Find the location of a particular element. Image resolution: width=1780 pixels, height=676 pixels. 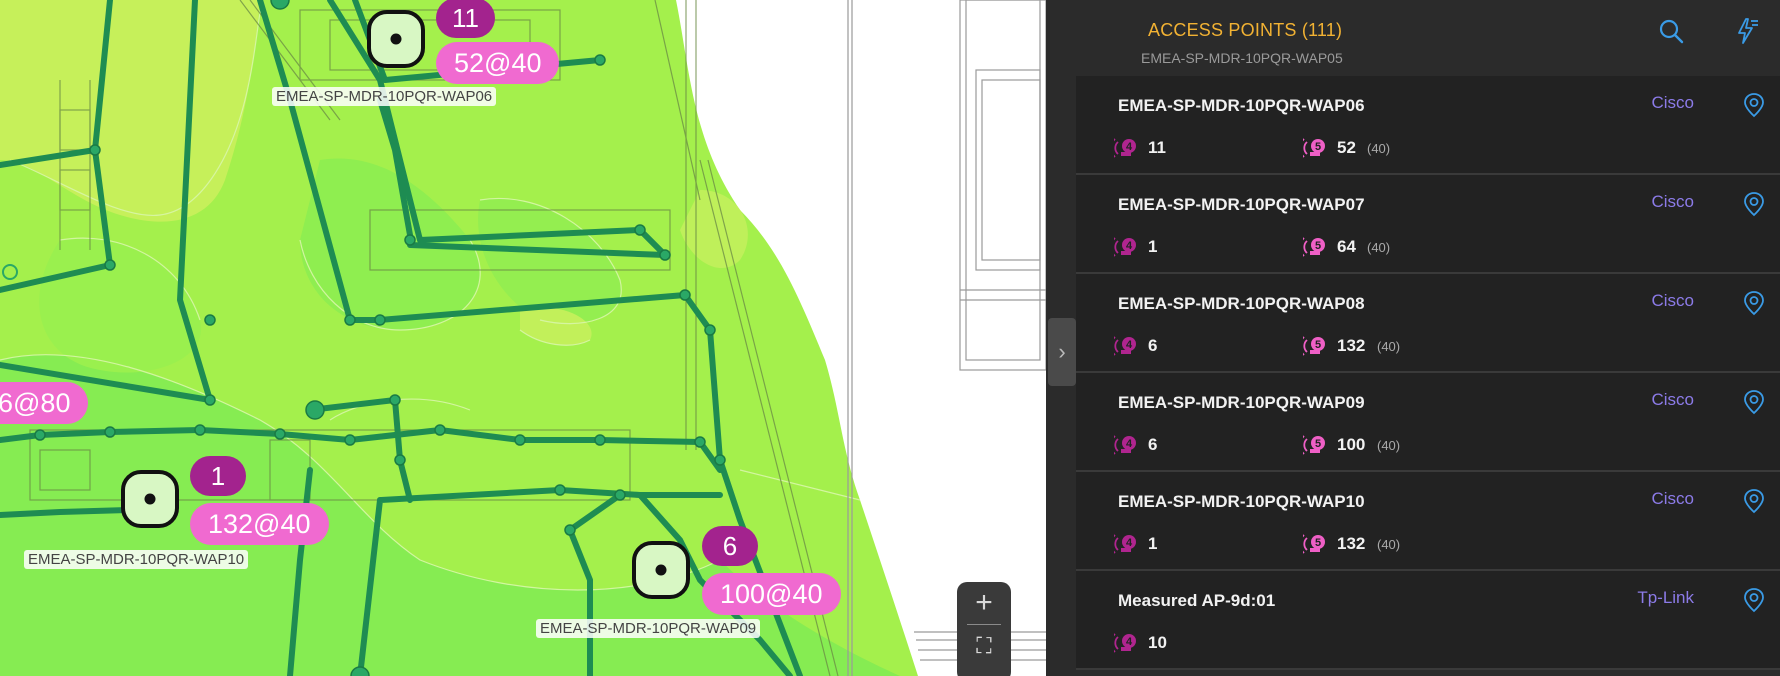

collapse-panel-button: › is located at coordinates (1062, 352).